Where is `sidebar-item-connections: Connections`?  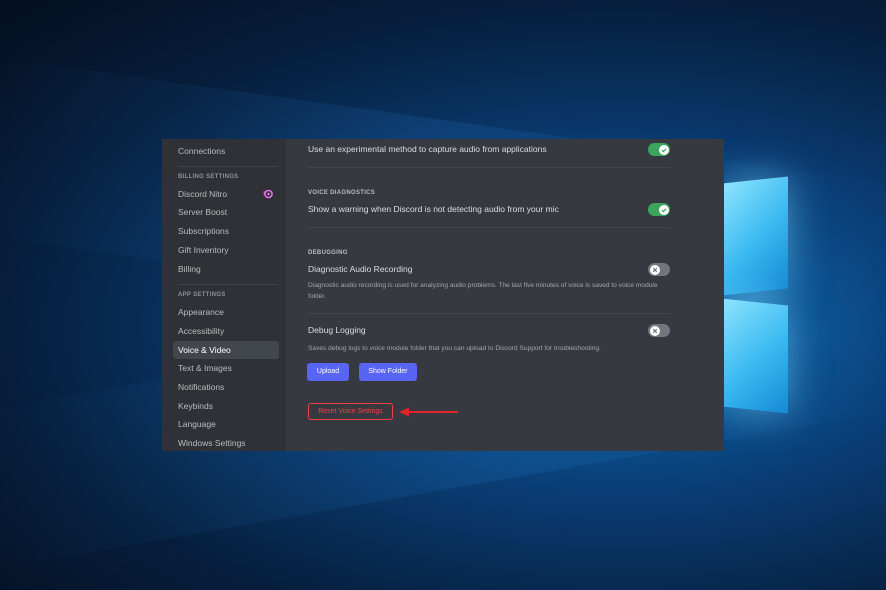
sidebar-item-connections: Connections is located at coordinates (226, 151).